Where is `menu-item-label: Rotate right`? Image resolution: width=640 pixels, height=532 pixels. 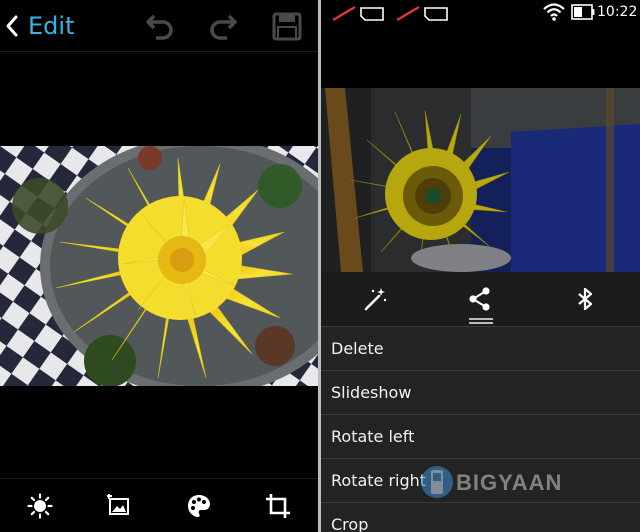
menu-item-label: Rotate right is located at coordinates (379, 480).